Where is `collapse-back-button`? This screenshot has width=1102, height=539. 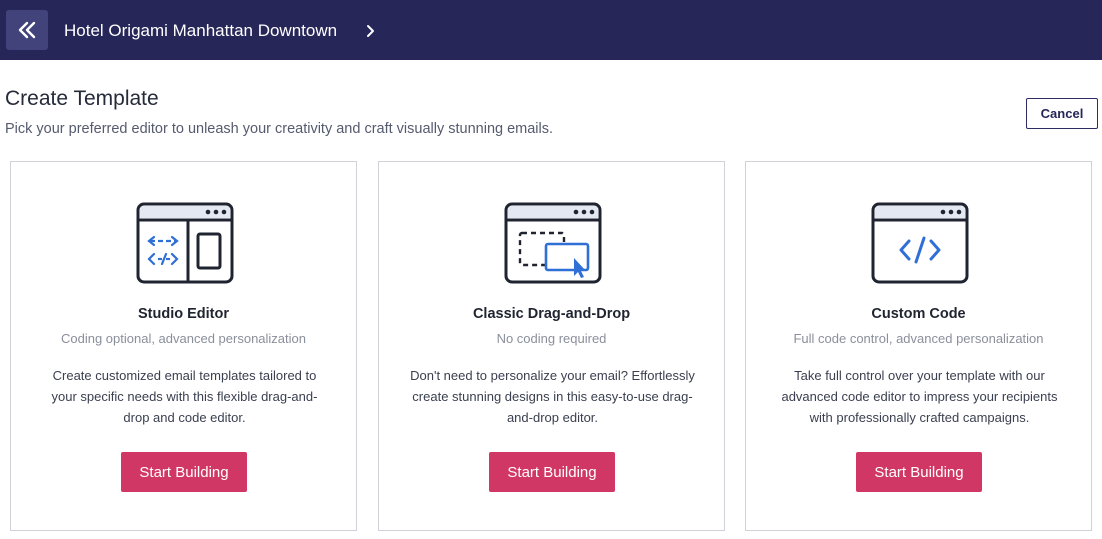 collapse-back-button is located at coordinates (27, 30).